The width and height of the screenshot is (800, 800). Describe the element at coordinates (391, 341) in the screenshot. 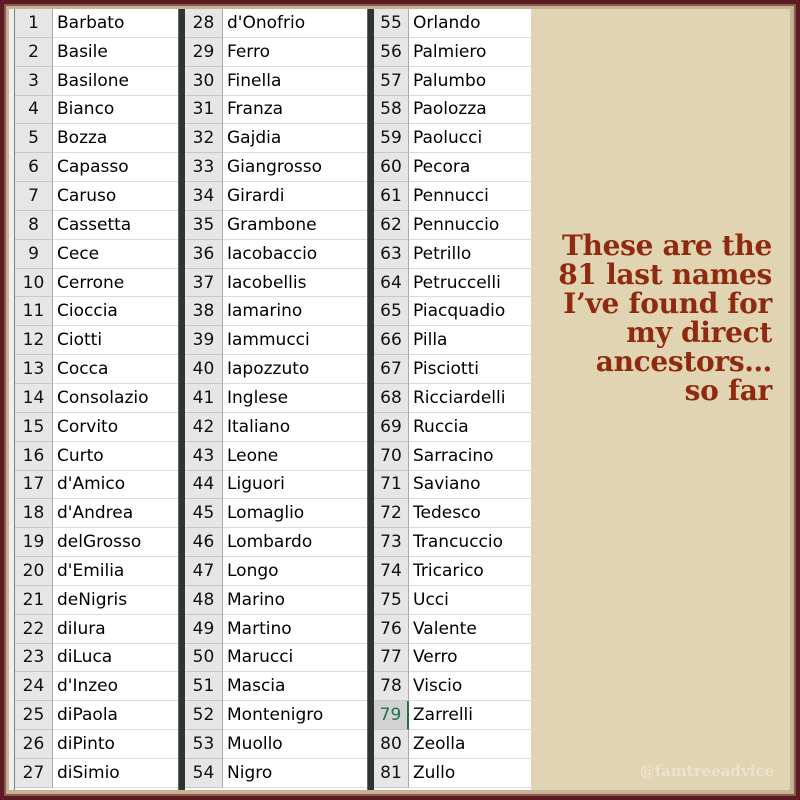

I see `row-number: 66` at that location.